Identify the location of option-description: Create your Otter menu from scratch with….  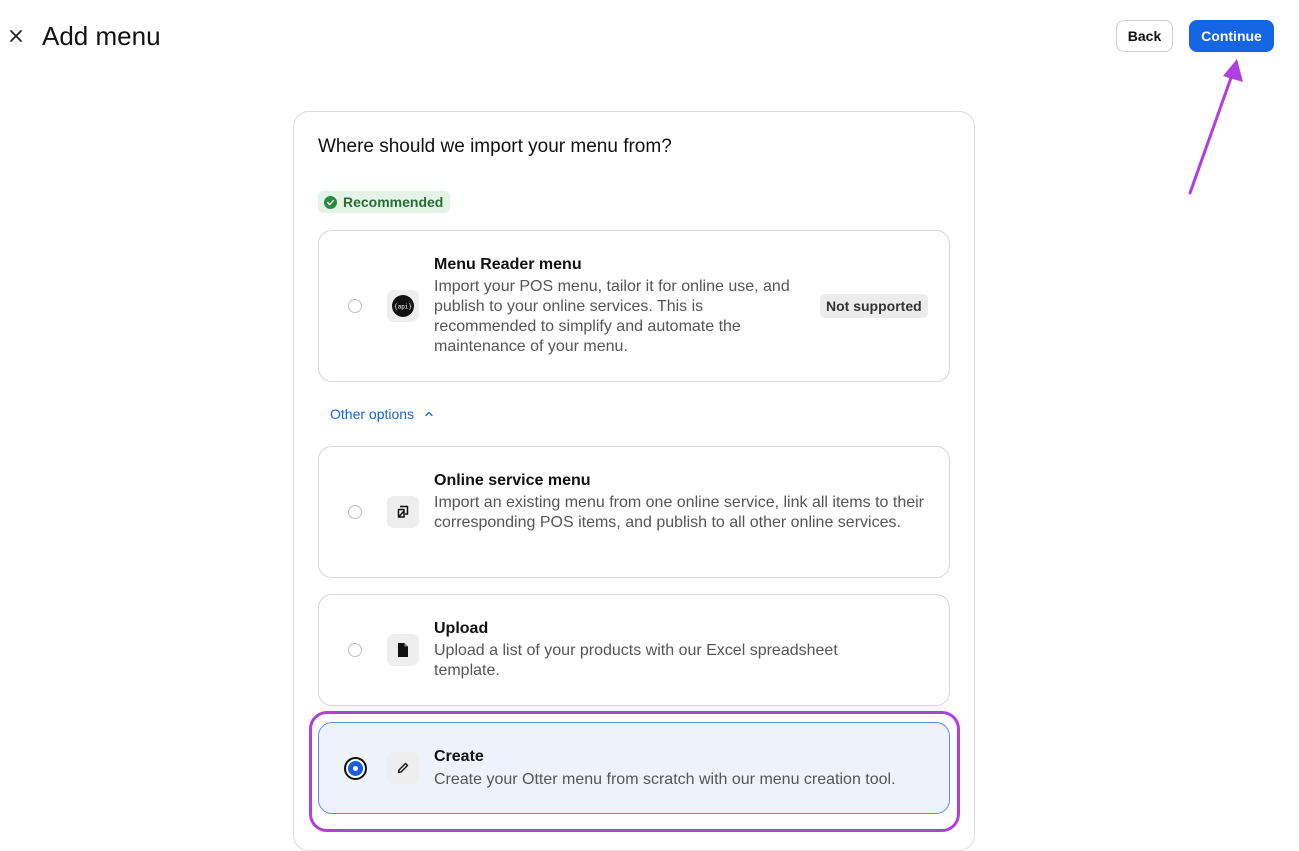
(665, 779).